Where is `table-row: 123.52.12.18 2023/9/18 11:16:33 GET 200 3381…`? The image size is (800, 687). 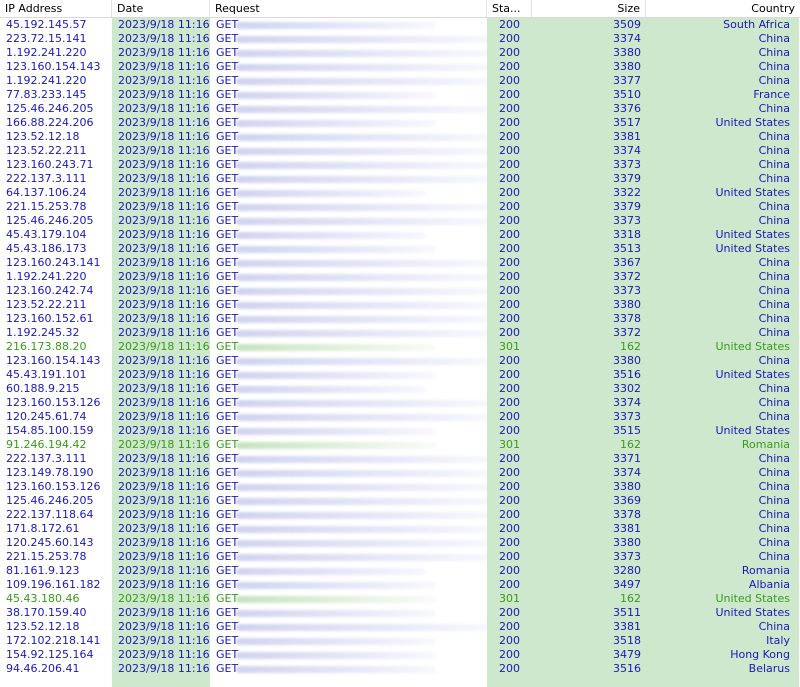
table-row: 123.52.12.18 2023/9/18 11:16:33 GET 200 3381… is located at coordinates (400, 137).